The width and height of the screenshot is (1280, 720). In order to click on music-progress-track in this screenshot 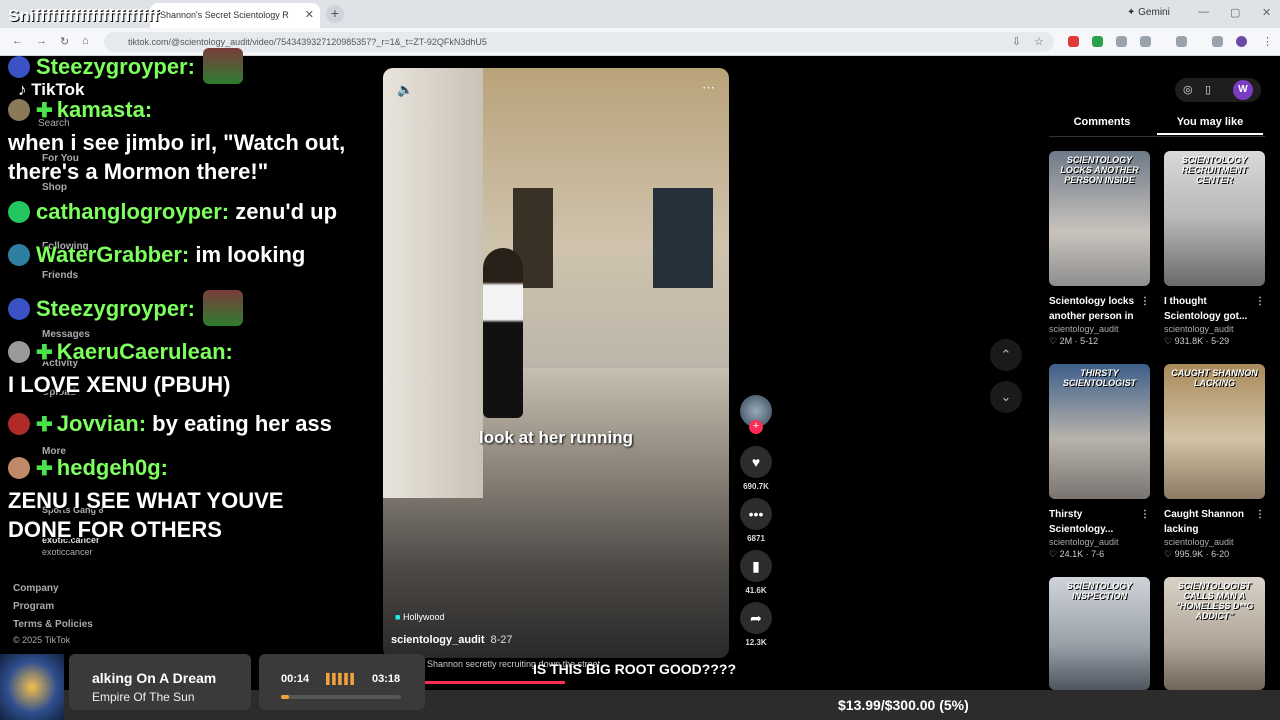, I will do `click(341, 697)`.